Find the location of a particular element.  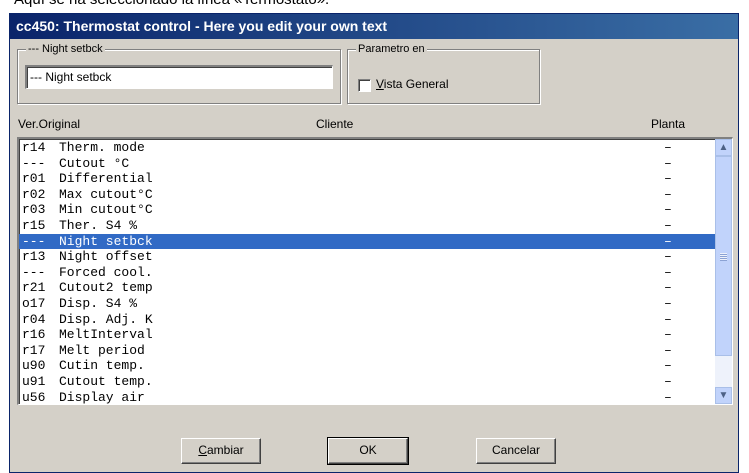

row-text: Night setbck is located at coordinates (106, 241).